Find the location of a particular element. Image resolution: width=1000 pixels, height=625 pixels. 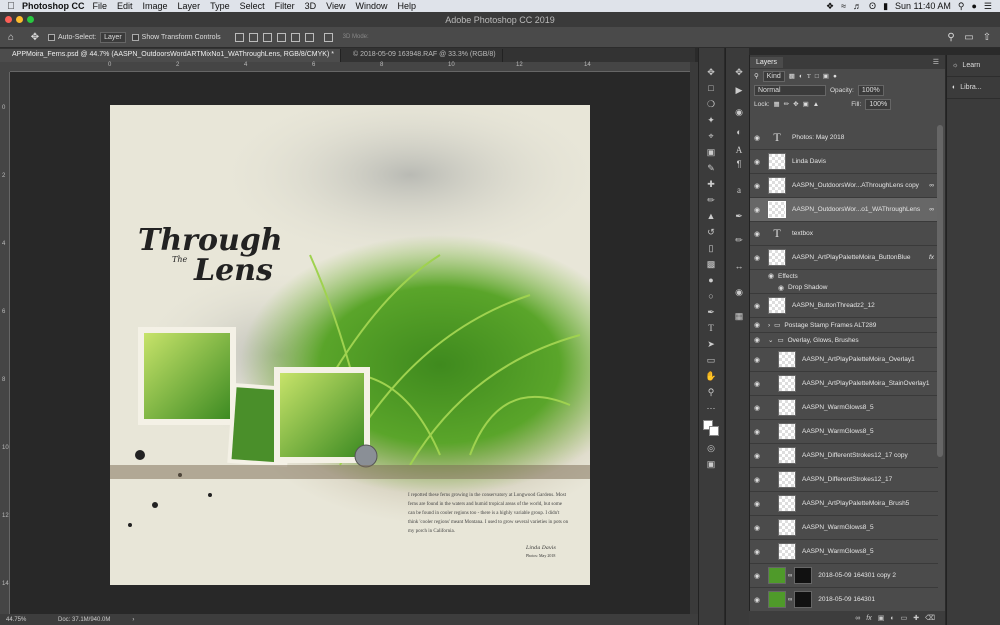

screen-mode-icon: ▣ is located at coordinates (711, 464).